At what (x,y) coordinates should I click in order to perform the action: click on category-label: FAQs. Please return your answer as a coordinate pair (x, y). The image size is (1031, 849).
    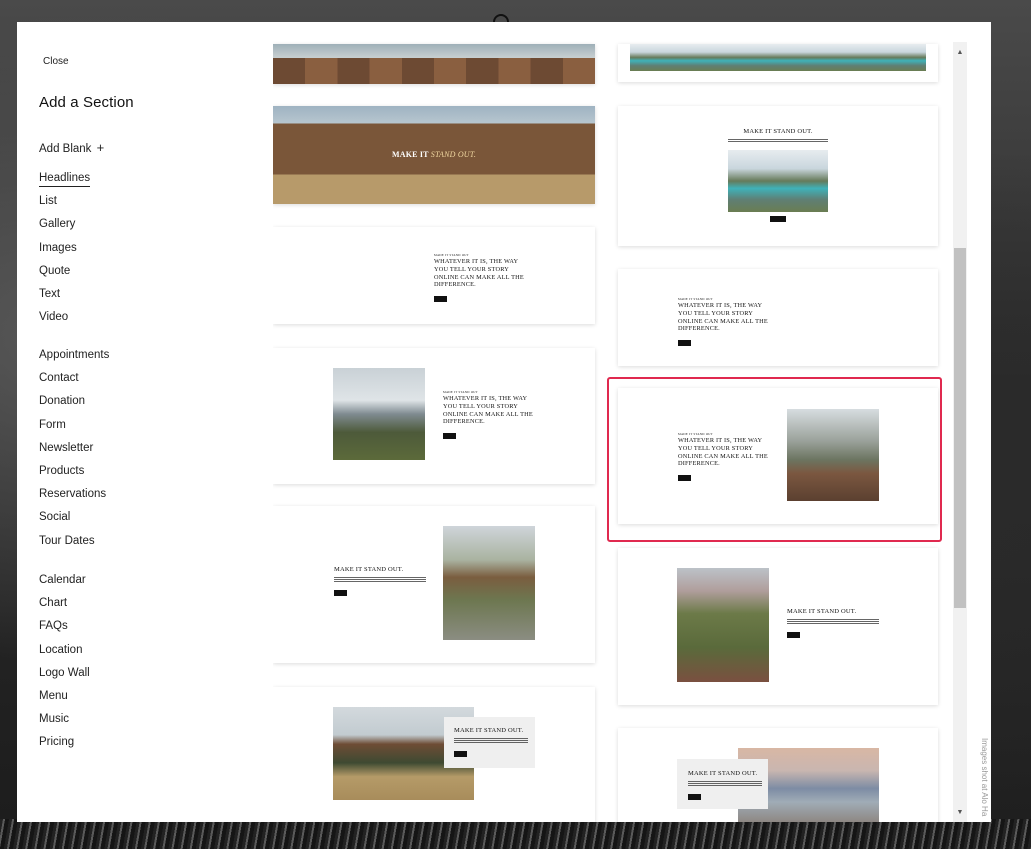
    Looking at the image, I should click on (53, 626).